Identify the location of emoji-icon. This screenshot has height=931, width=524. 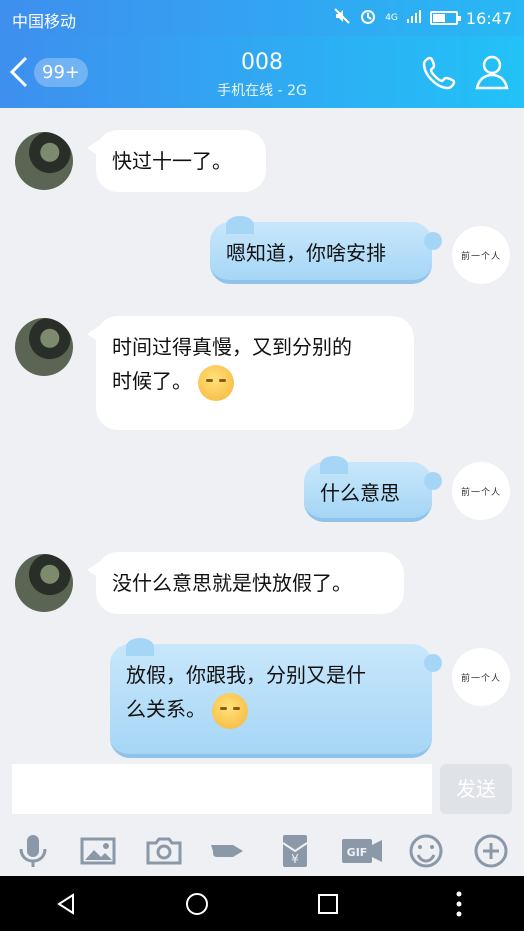
(426, 851).